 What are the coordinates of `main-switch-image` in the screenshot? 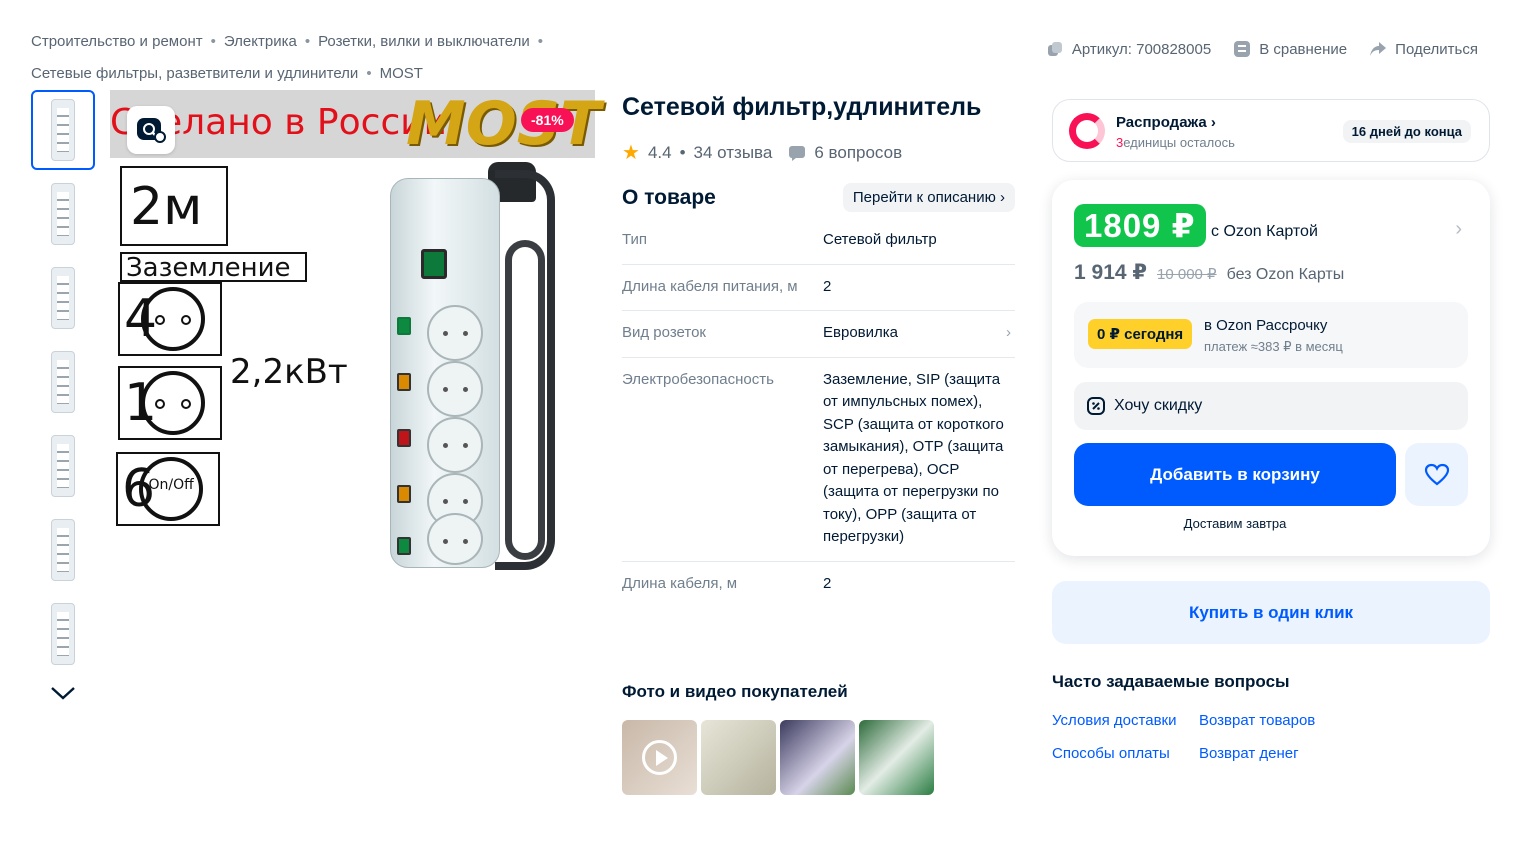 It's located at (434, 264).